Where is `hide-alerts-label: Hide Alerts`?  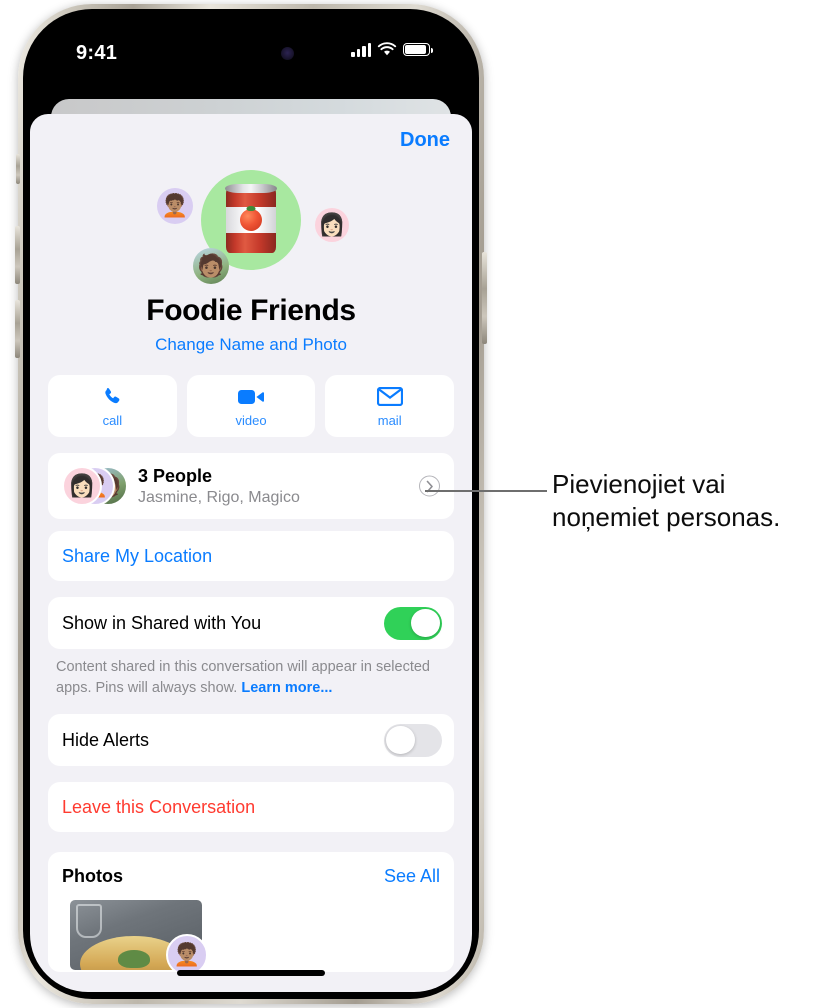
hide-alerts-label: Hide Alerts is located at coordinates (106, 739).